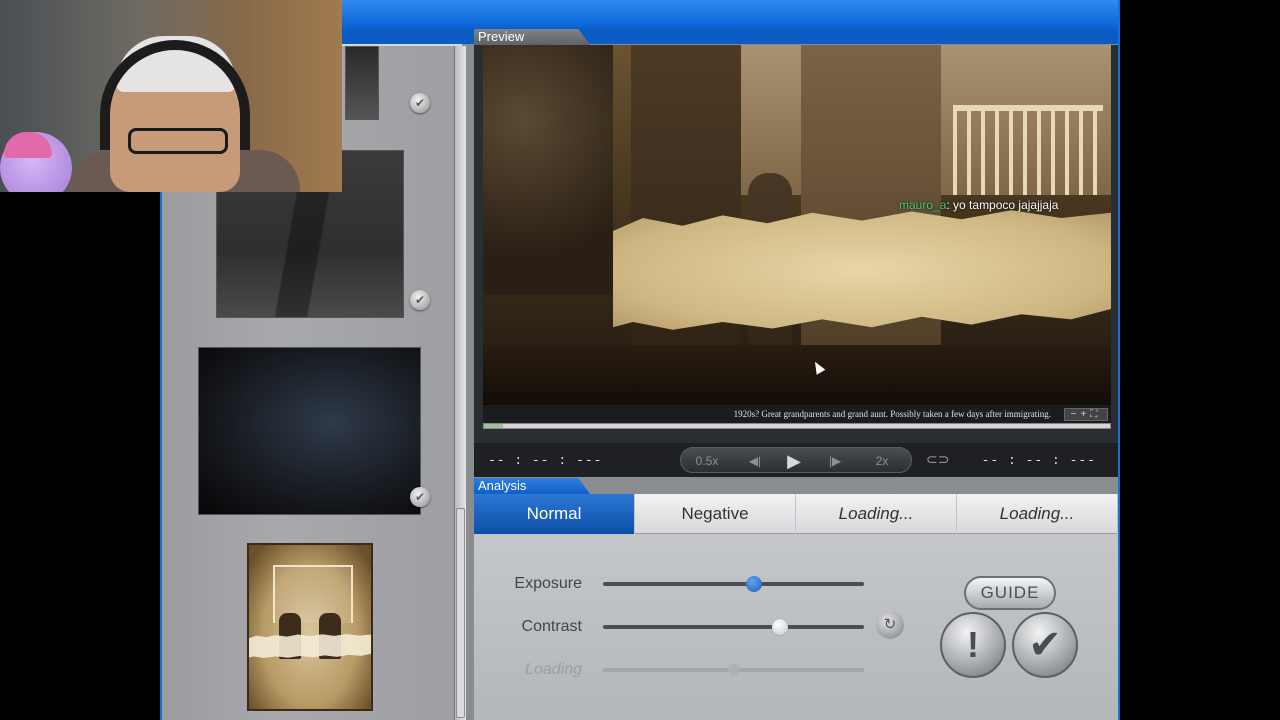 The height and width of the screenshot is (720, 1280). I want to click on exposure-slider-handle, so click(754, 584).